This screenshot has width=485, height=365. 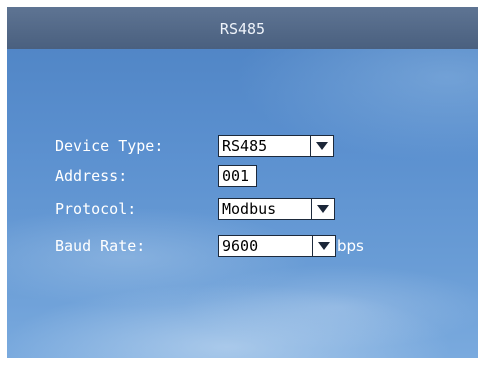 What do you see at coordinates (350, 246) in the screenshot?
I see `baud-rate-unit: bps` at bounding box center [350, 246].